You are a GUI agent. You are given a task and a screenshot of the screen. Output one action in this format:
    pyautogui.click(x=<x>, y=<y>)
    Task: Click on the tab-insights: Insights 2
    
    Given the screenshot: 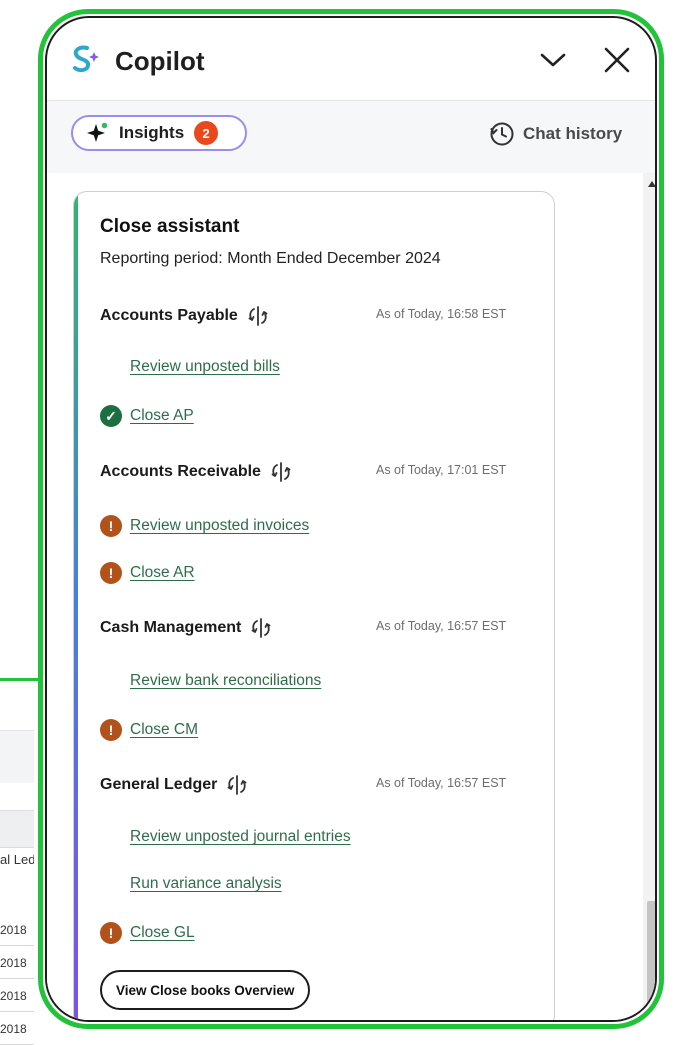 What is the action you would take?
    pyautogui.click(x=159, y=133)
    